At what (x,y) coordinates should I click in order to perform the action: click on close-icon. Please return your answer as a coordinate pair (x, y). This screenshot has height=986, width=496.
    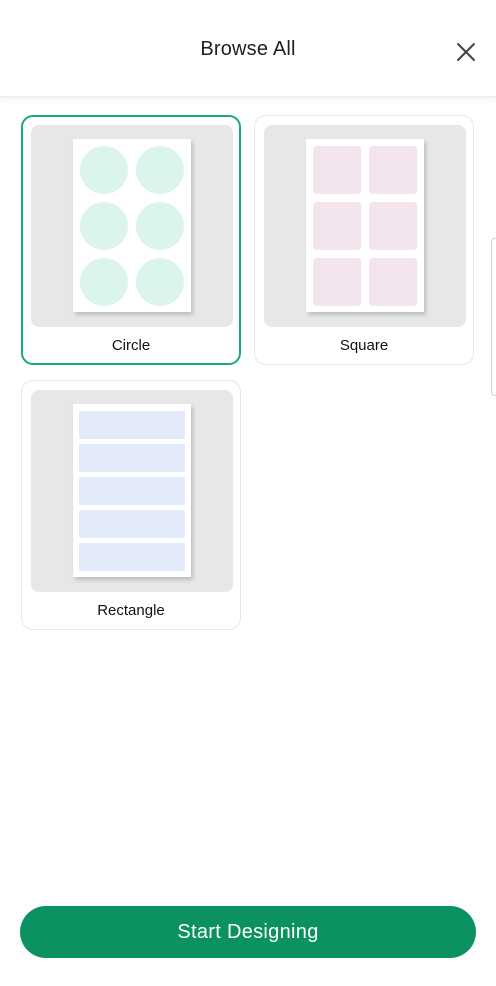
    Looking at the image, I should click on (466, 52).